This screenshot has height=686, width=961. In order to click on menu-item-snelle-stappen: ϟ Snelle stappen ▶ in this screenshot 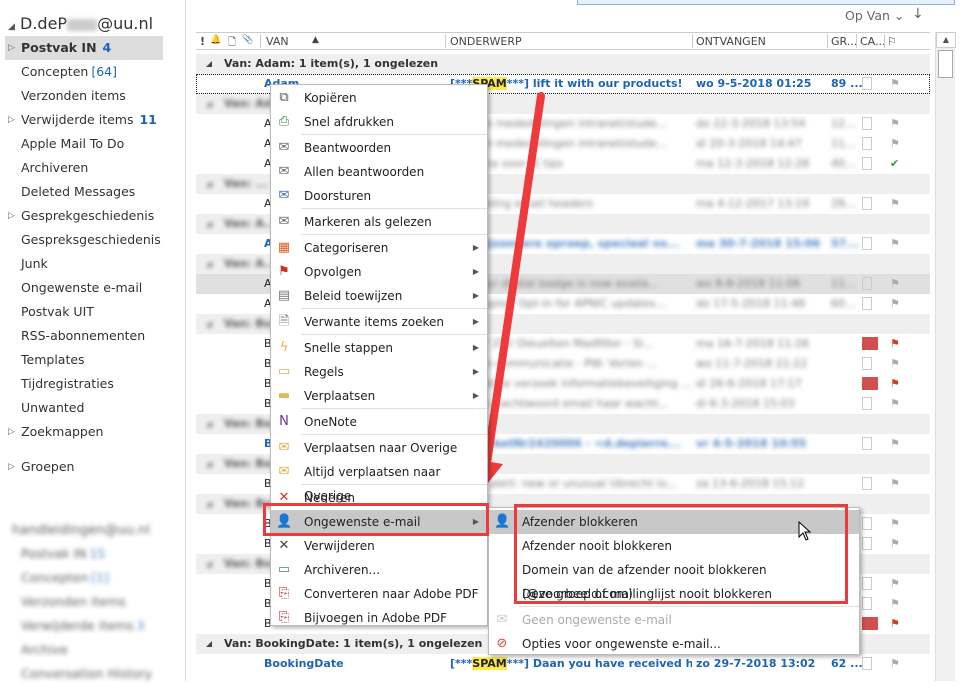, I will do `click(379, 348)`.